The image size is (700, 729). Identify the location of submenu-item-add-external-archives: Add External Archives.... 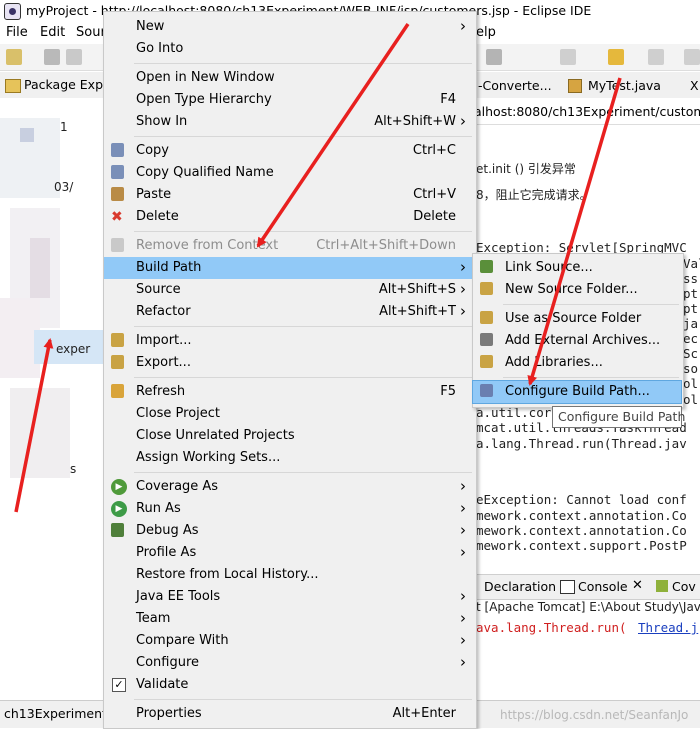
(577, 341).